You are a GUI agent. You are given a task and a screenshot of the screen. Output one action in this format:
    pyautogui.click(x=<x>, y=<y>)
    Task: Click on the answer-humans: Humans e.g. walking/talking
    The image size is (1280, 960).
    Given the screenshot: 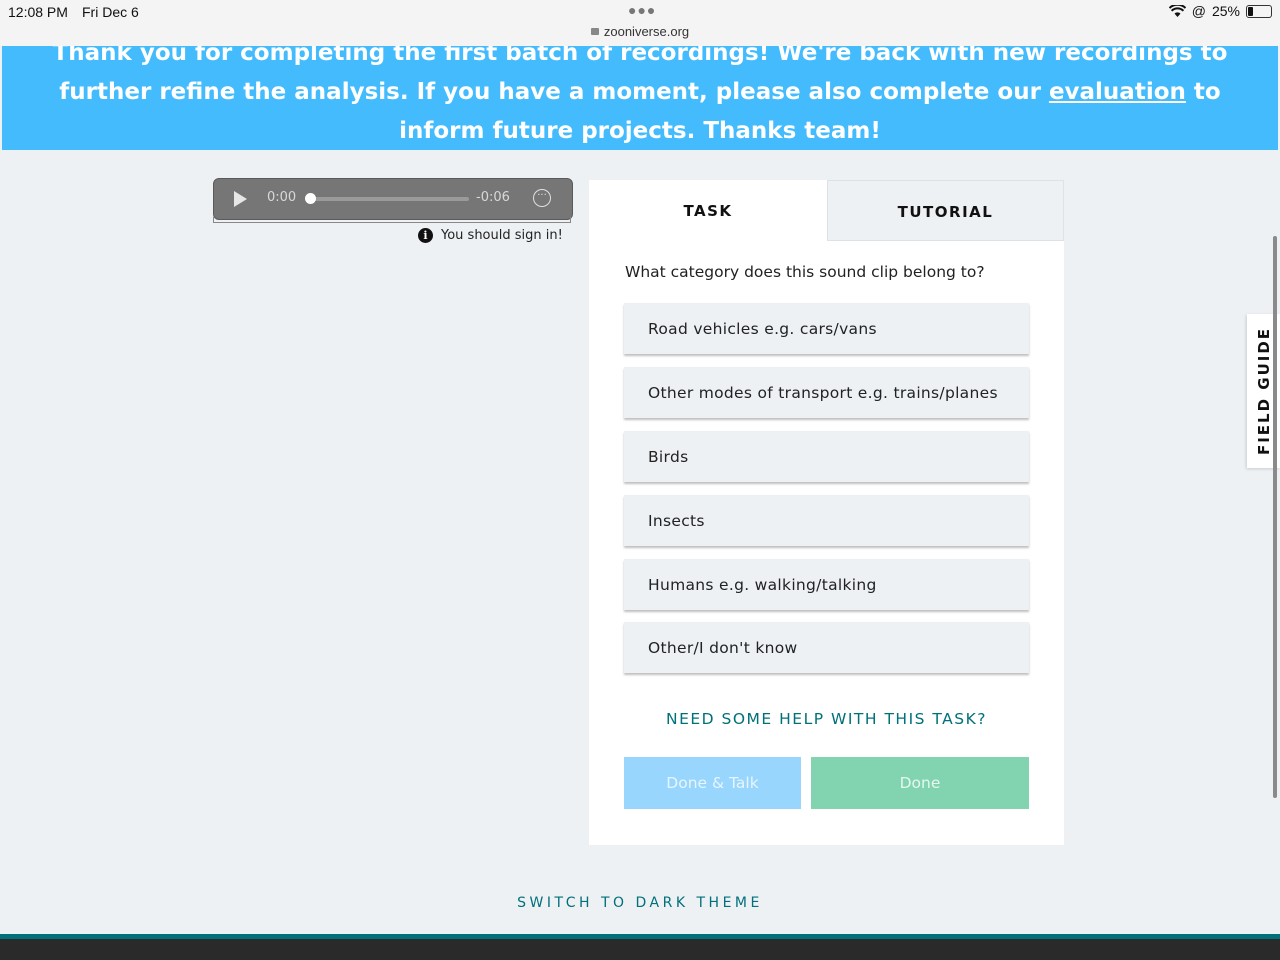 What is the action you would take?
    pyautogui.click(x=826, y=584)
    